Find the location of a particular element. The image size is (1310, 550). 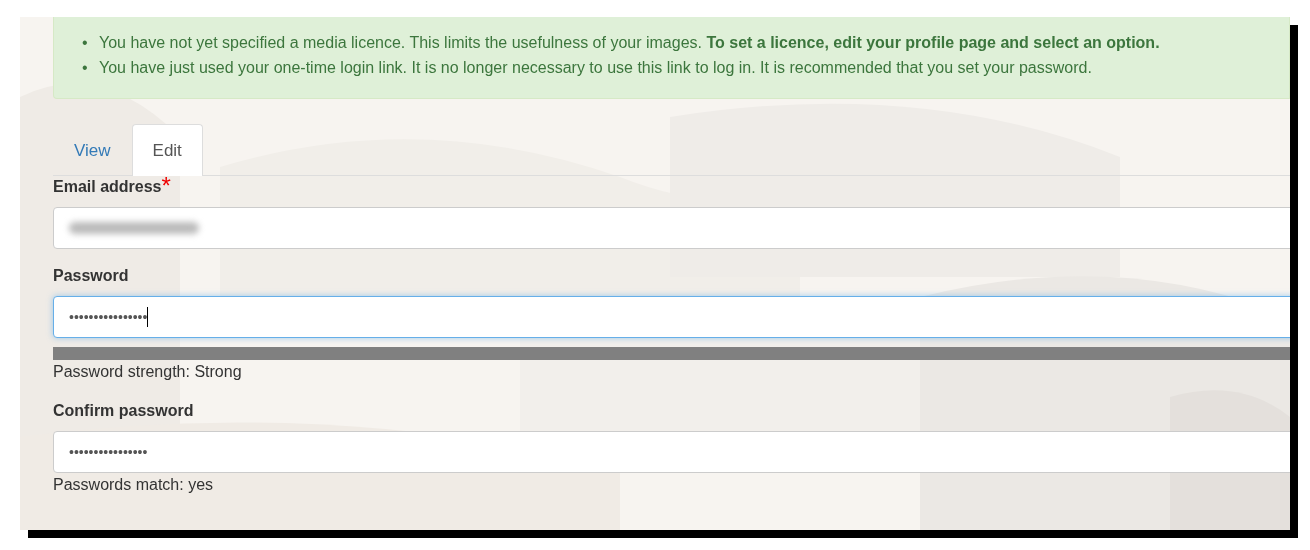

status-message: You have not yet specified a media licence. This limits the usefulness of your images. To set a licence, edit your profile page and select an option. is located at coordinates (629, 43).